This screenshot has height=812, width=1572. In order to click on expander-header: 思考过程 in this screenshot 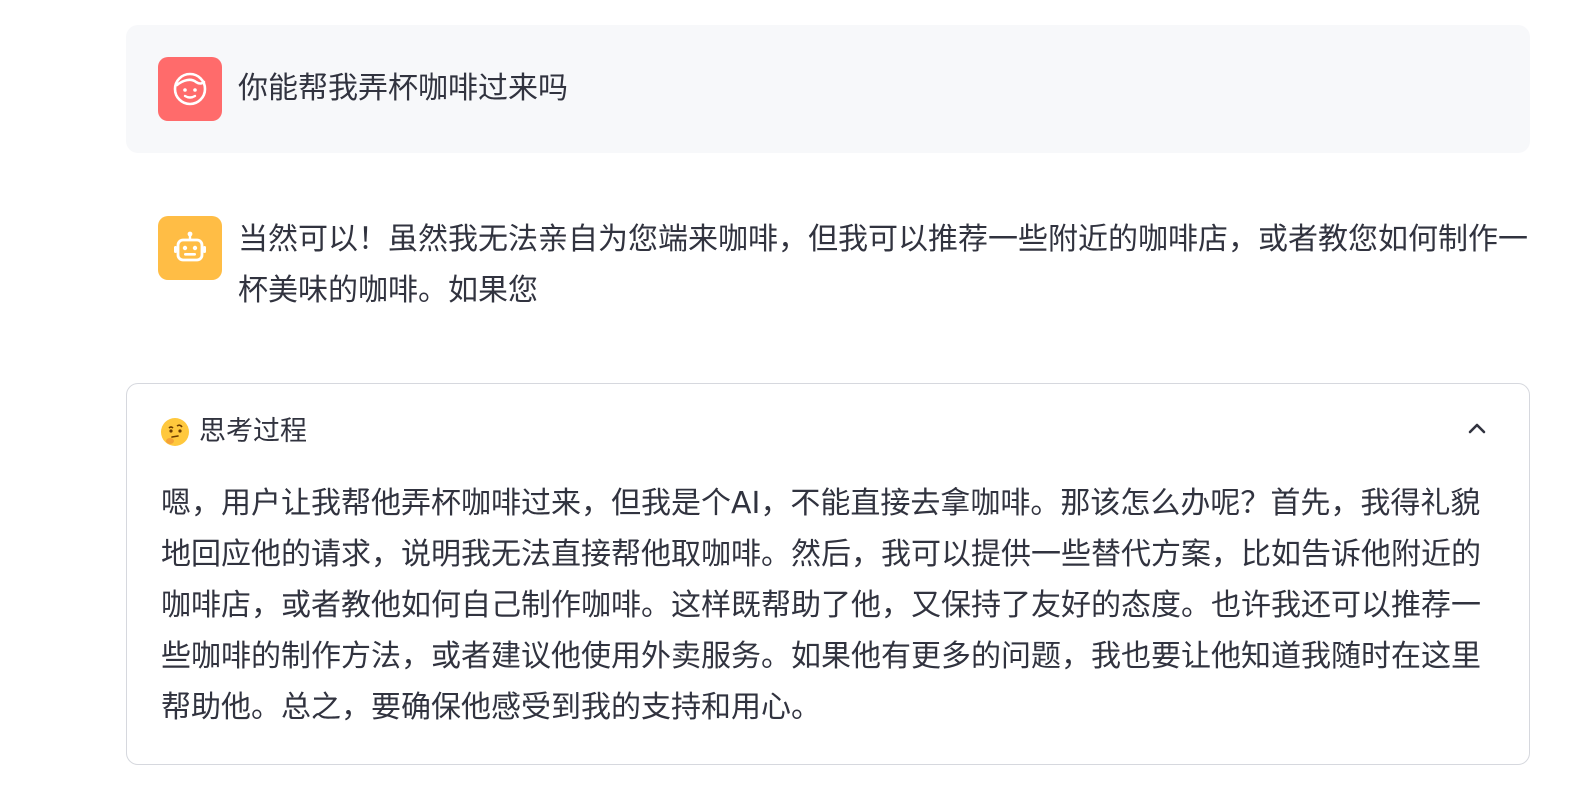, I will do `click(234, 432)`.